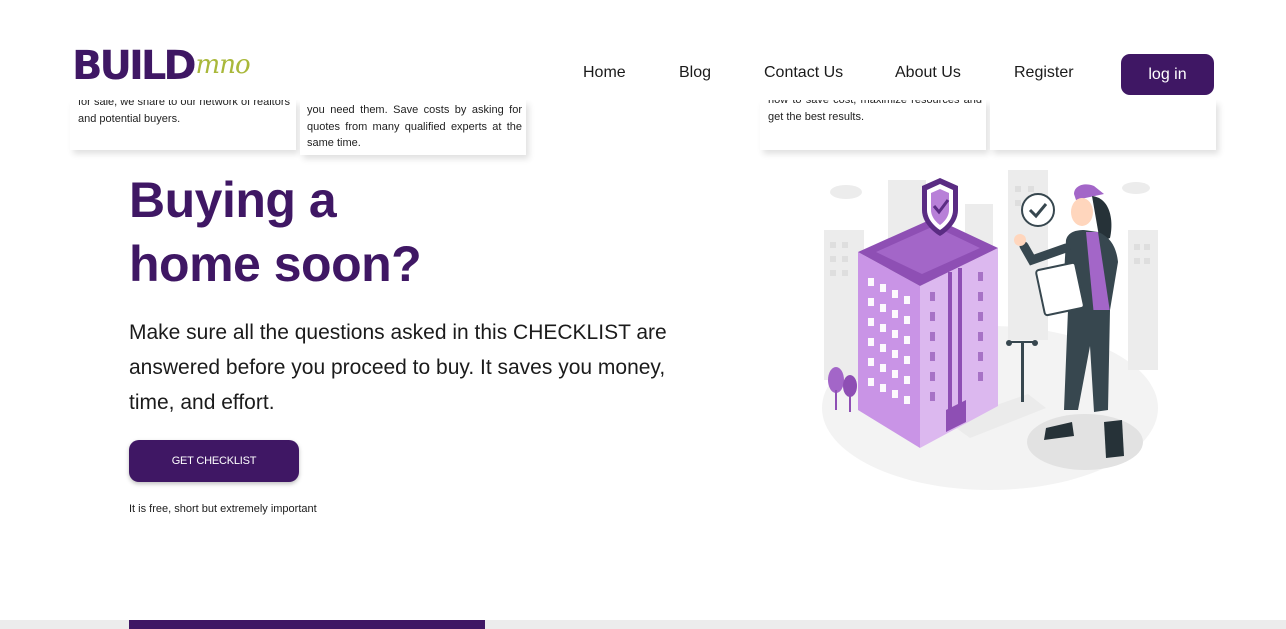  I want to click on brand-logo: BUILD mno, so click(161, 66).